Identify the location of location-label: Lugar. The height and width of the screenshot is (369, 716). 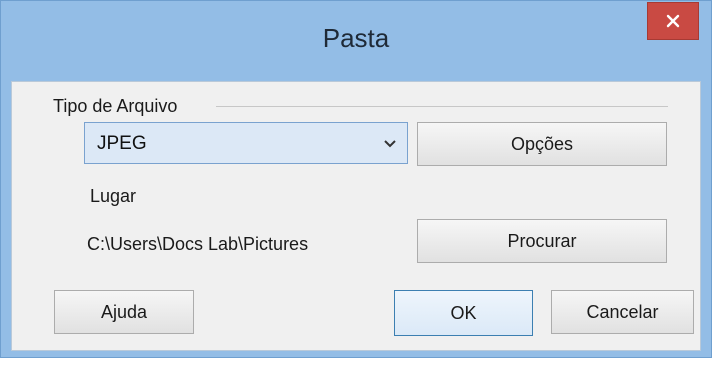
(113, 196).